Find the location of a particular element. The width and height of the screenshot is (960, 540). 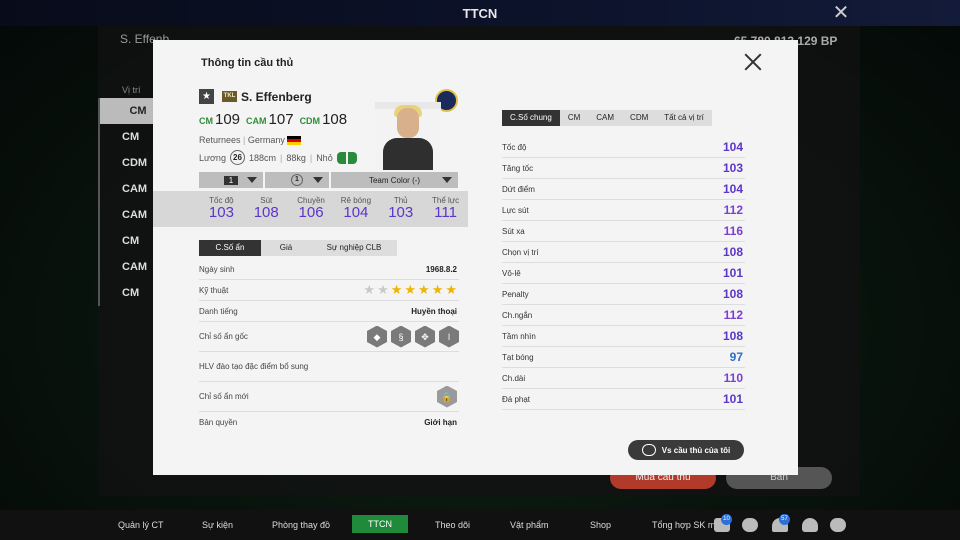

right-tab: CAM is located at coordinates (605, 118).